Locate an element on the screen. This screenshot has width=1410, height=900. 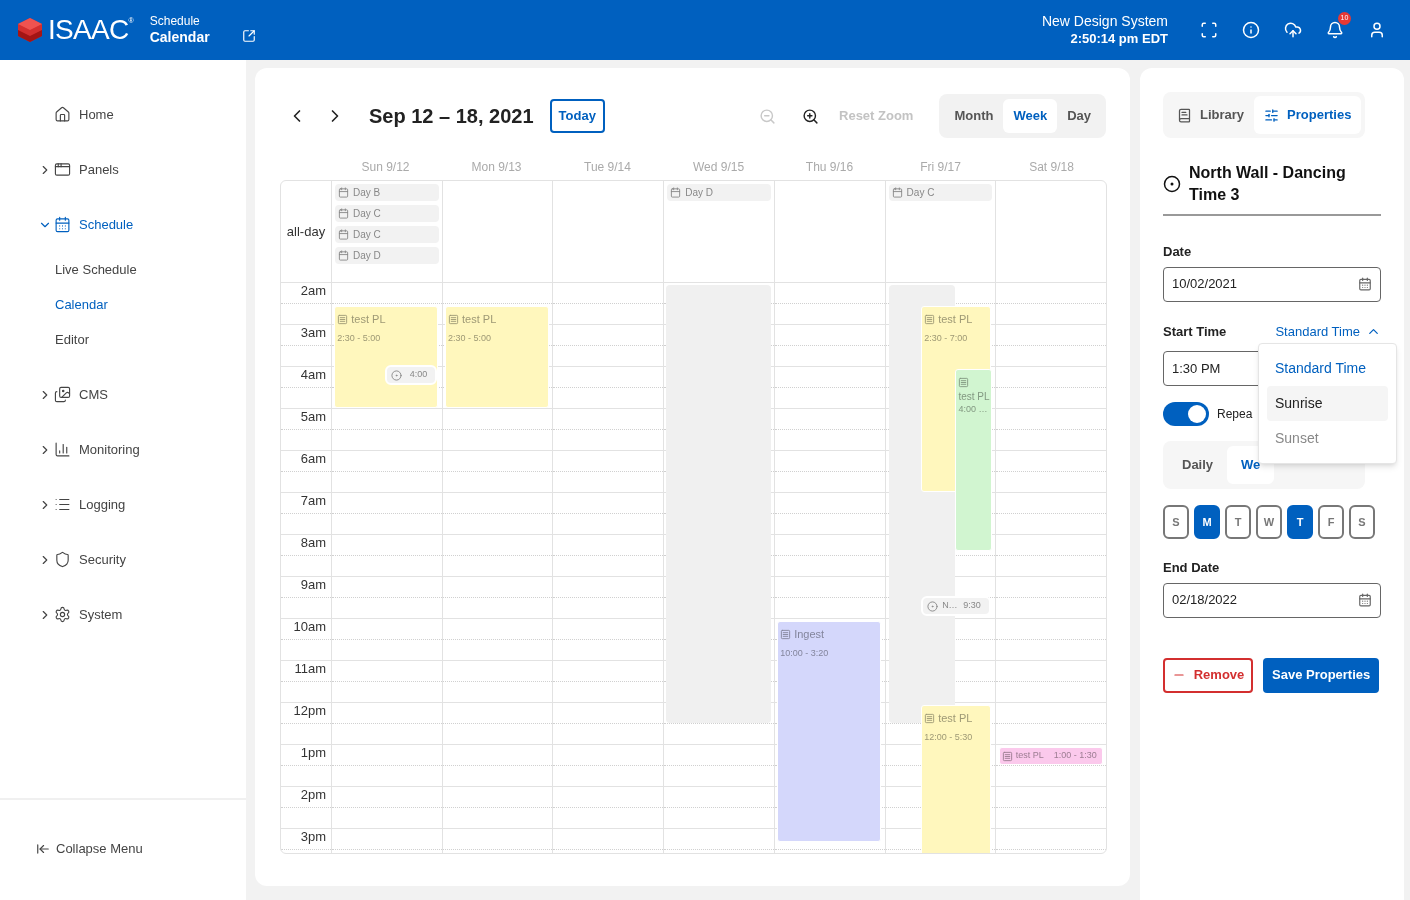
marker-event: N… 9:30 is located at coordinates (956, 606).